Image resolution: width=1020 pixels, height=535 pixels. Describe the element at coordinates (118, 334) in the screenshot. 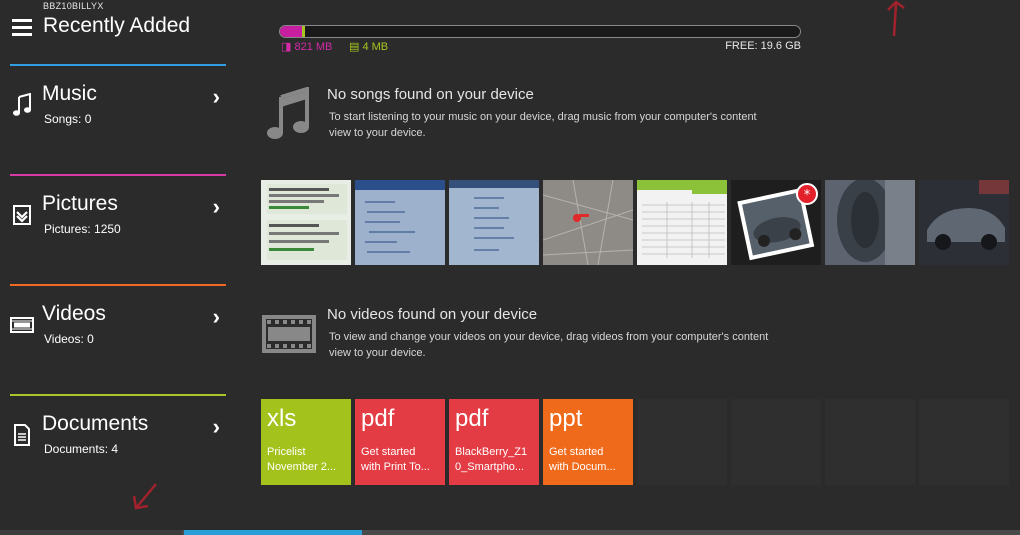

I see `sidebar-item-videos: Videos Videos: 0 ›` at that location.